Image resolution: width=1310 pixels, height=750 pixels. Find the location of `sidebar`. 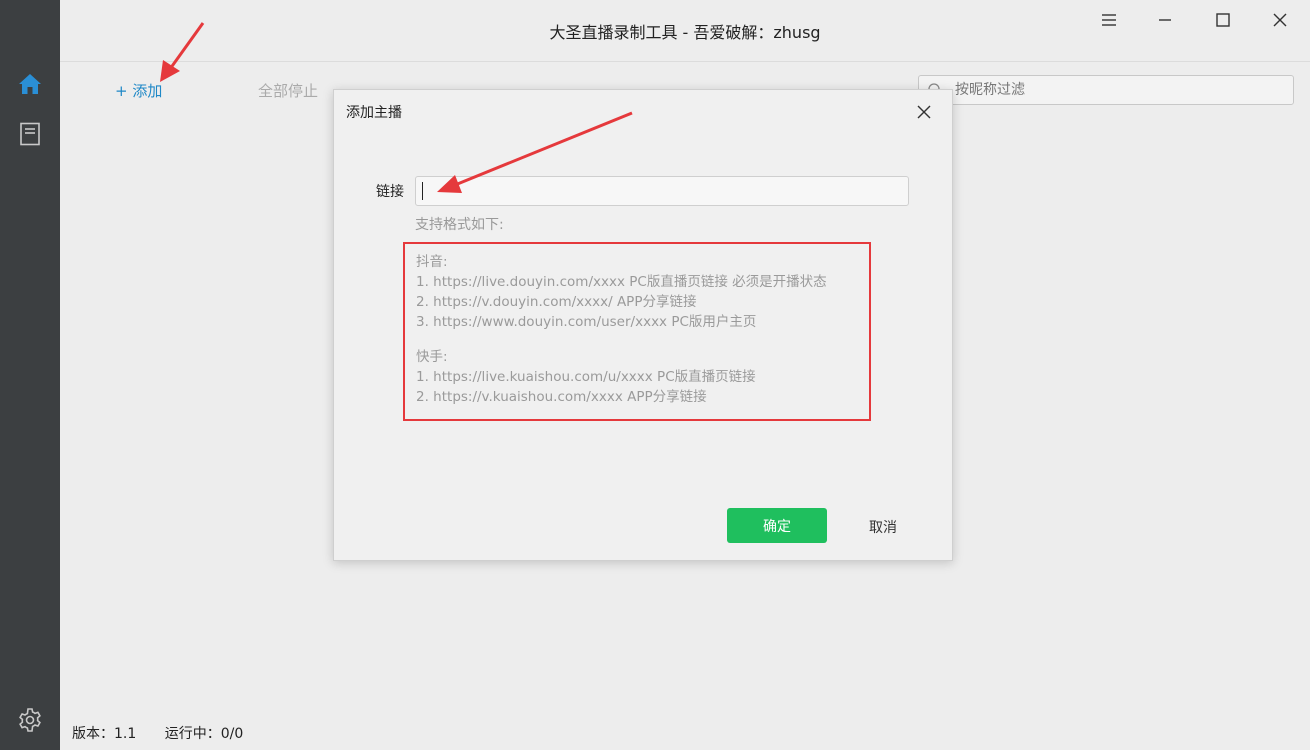

sidebar is located at coordinates (30, 375).